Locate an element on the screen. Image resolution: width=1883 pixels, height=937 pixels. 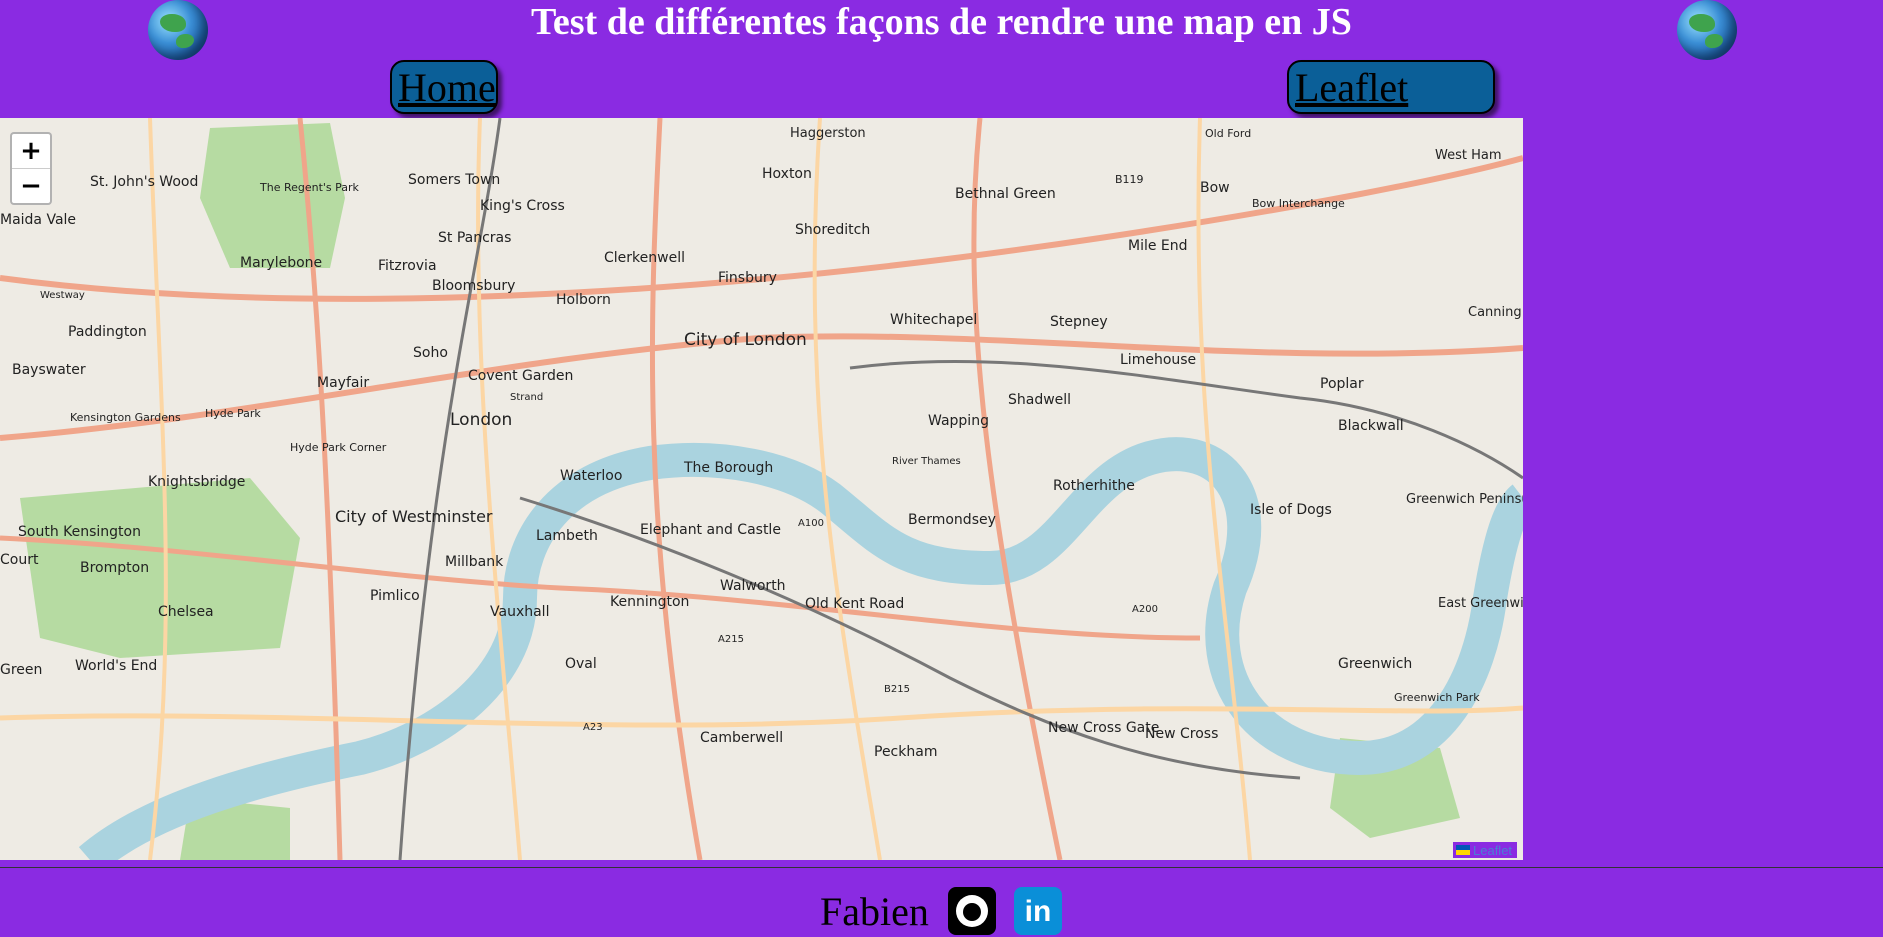
map-place-label: Isle of Dogs is located at coordinates (1291, 510).